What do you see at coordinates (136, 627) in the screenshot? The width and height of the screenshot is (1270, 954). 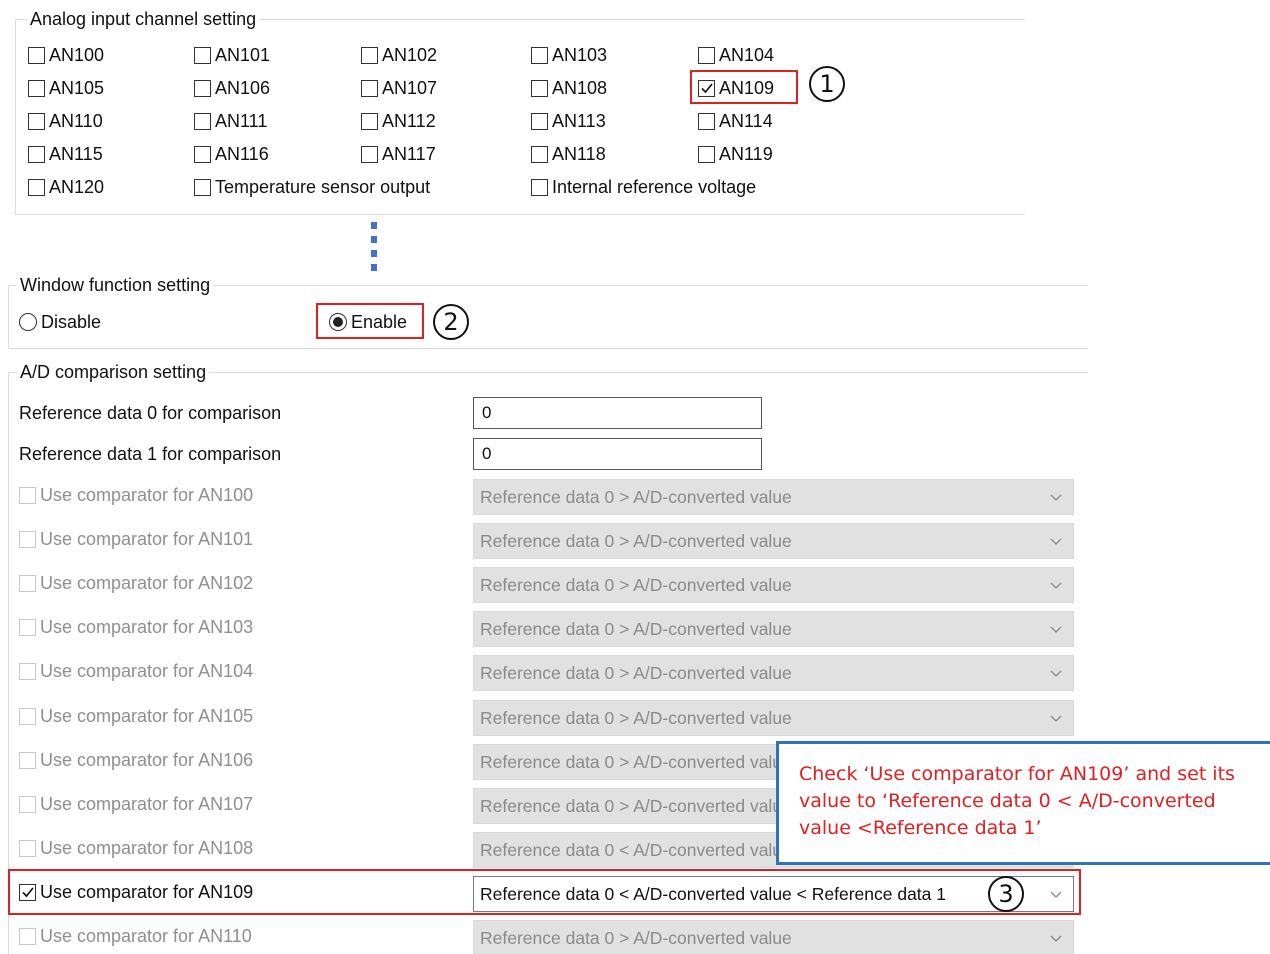 I see `comparator-checkbox-an103: Use comparator for AN103` at bounding box center [136, 627].